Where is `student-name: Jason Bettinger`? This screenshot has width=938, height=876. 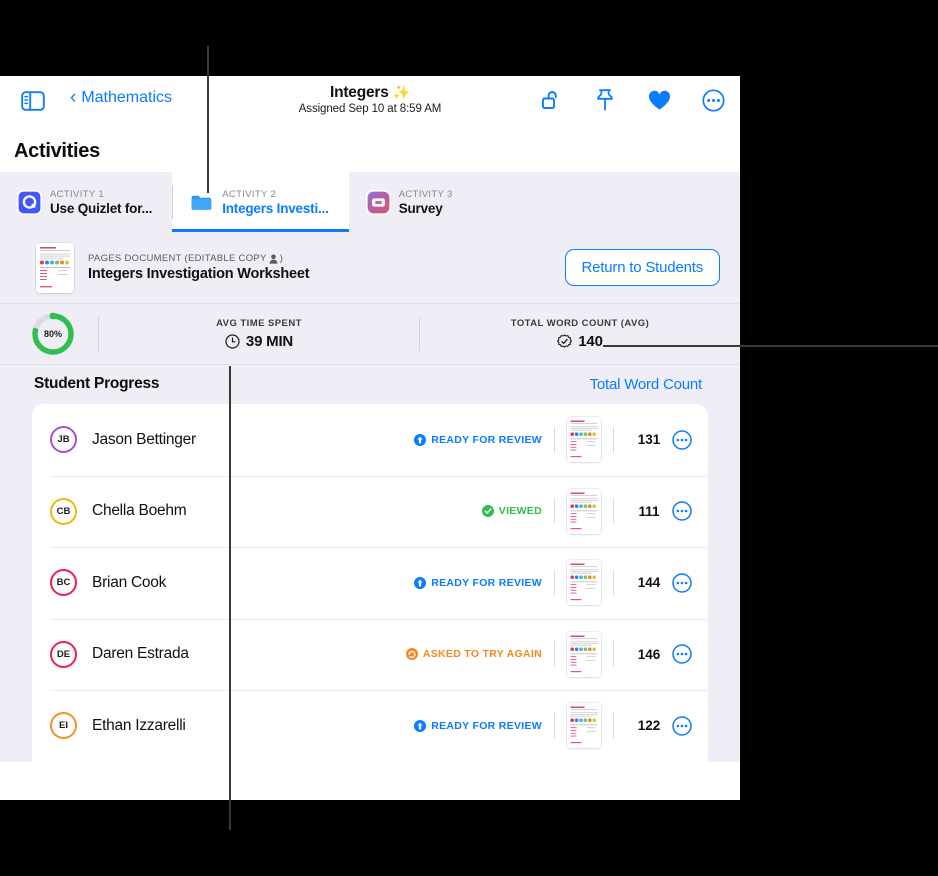 student-name: Jason Bettinger is located at coordinates (144, 439).